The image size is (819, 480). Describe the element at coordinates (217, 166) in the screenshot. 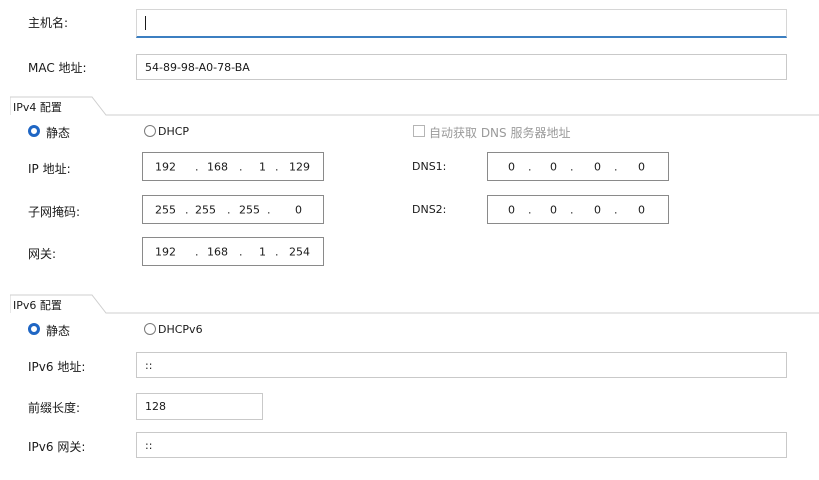

I see `ip-octet-2: 168` at that location.